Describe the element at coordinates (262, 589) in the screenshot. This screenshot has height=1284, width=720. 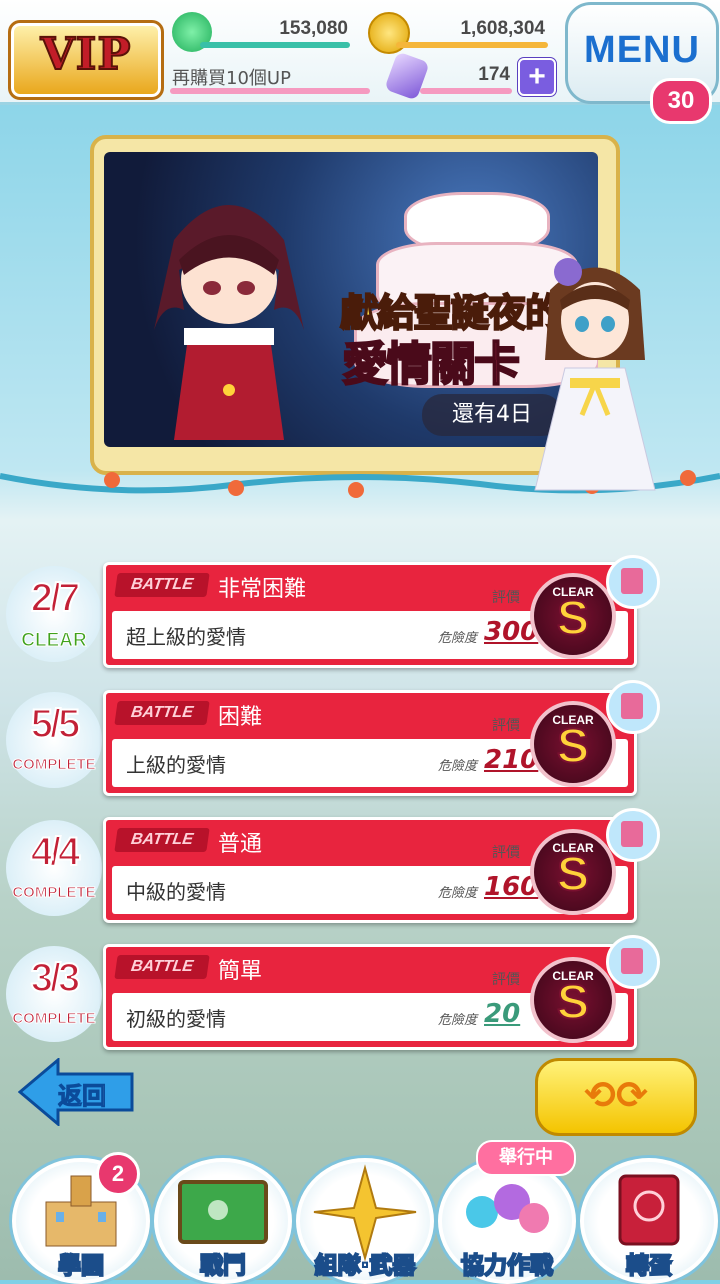
I see `stage-difficulty: 非常困難` at that location.